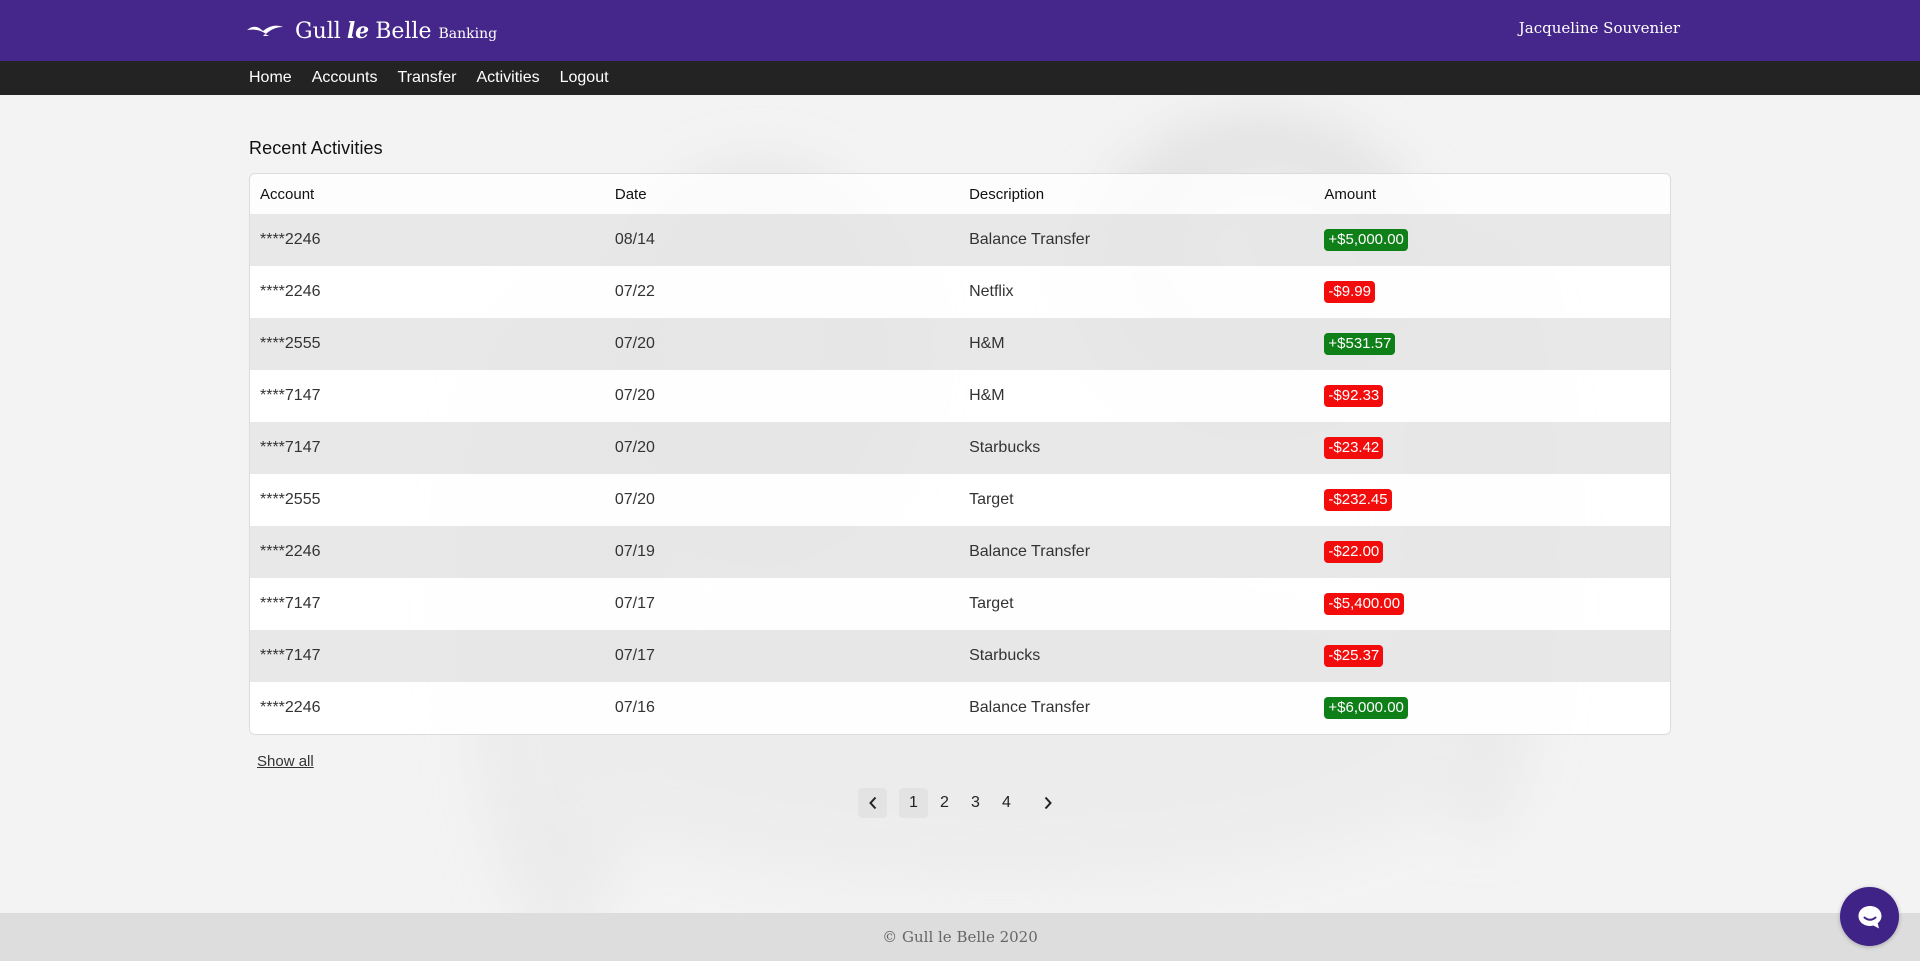  I want to click on show-all-link: Show all, so click(285, 761).